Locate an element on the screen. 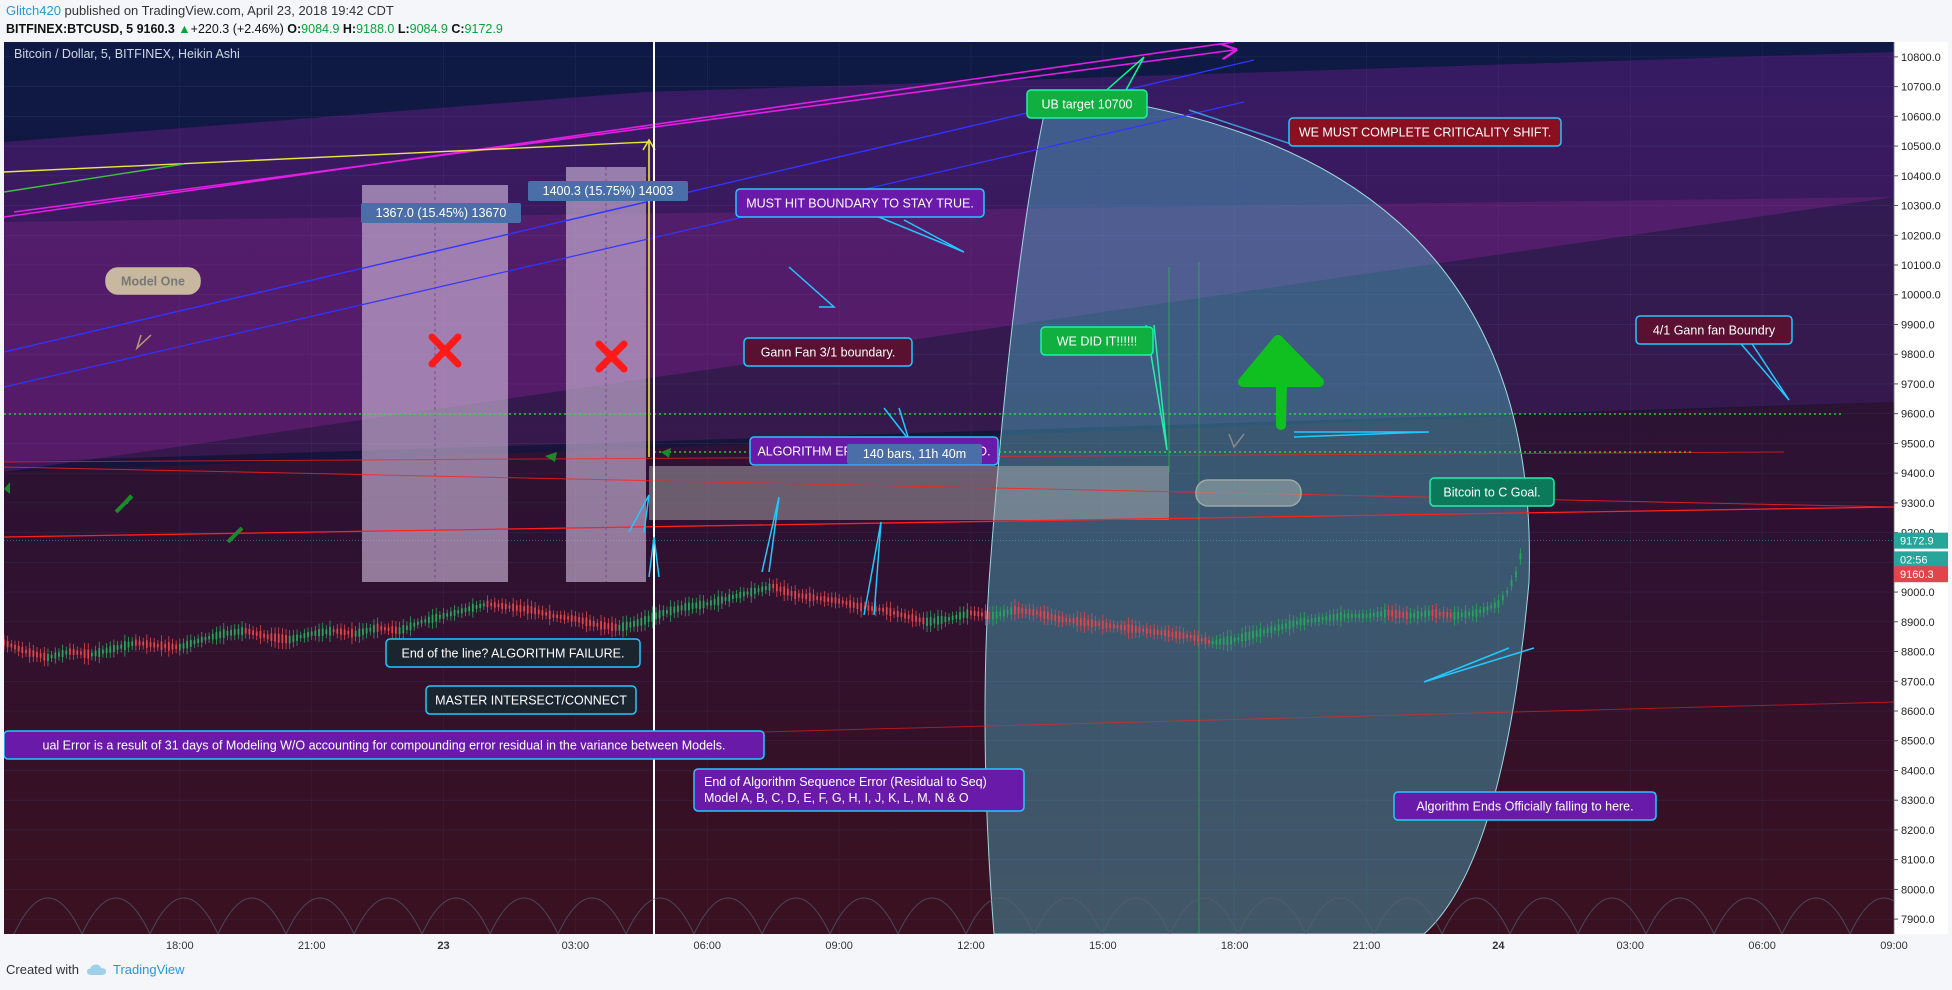 The width and height of the screenshot is (1952, 990). y-tick-label: 8300.0 is located at coordinates (1918, 801).